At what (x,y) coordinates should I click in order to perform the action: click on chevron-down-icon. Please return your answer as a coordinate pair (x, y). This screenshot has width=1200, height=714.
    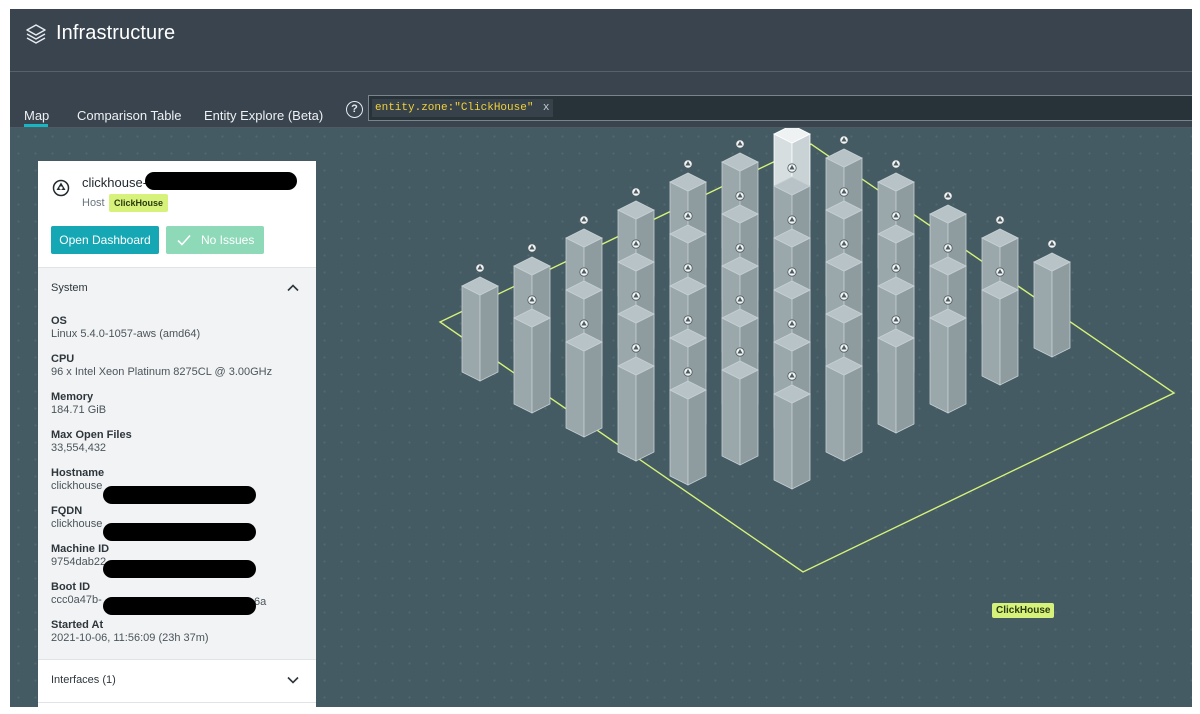
    Looking at the image, I should click on (293, 680).